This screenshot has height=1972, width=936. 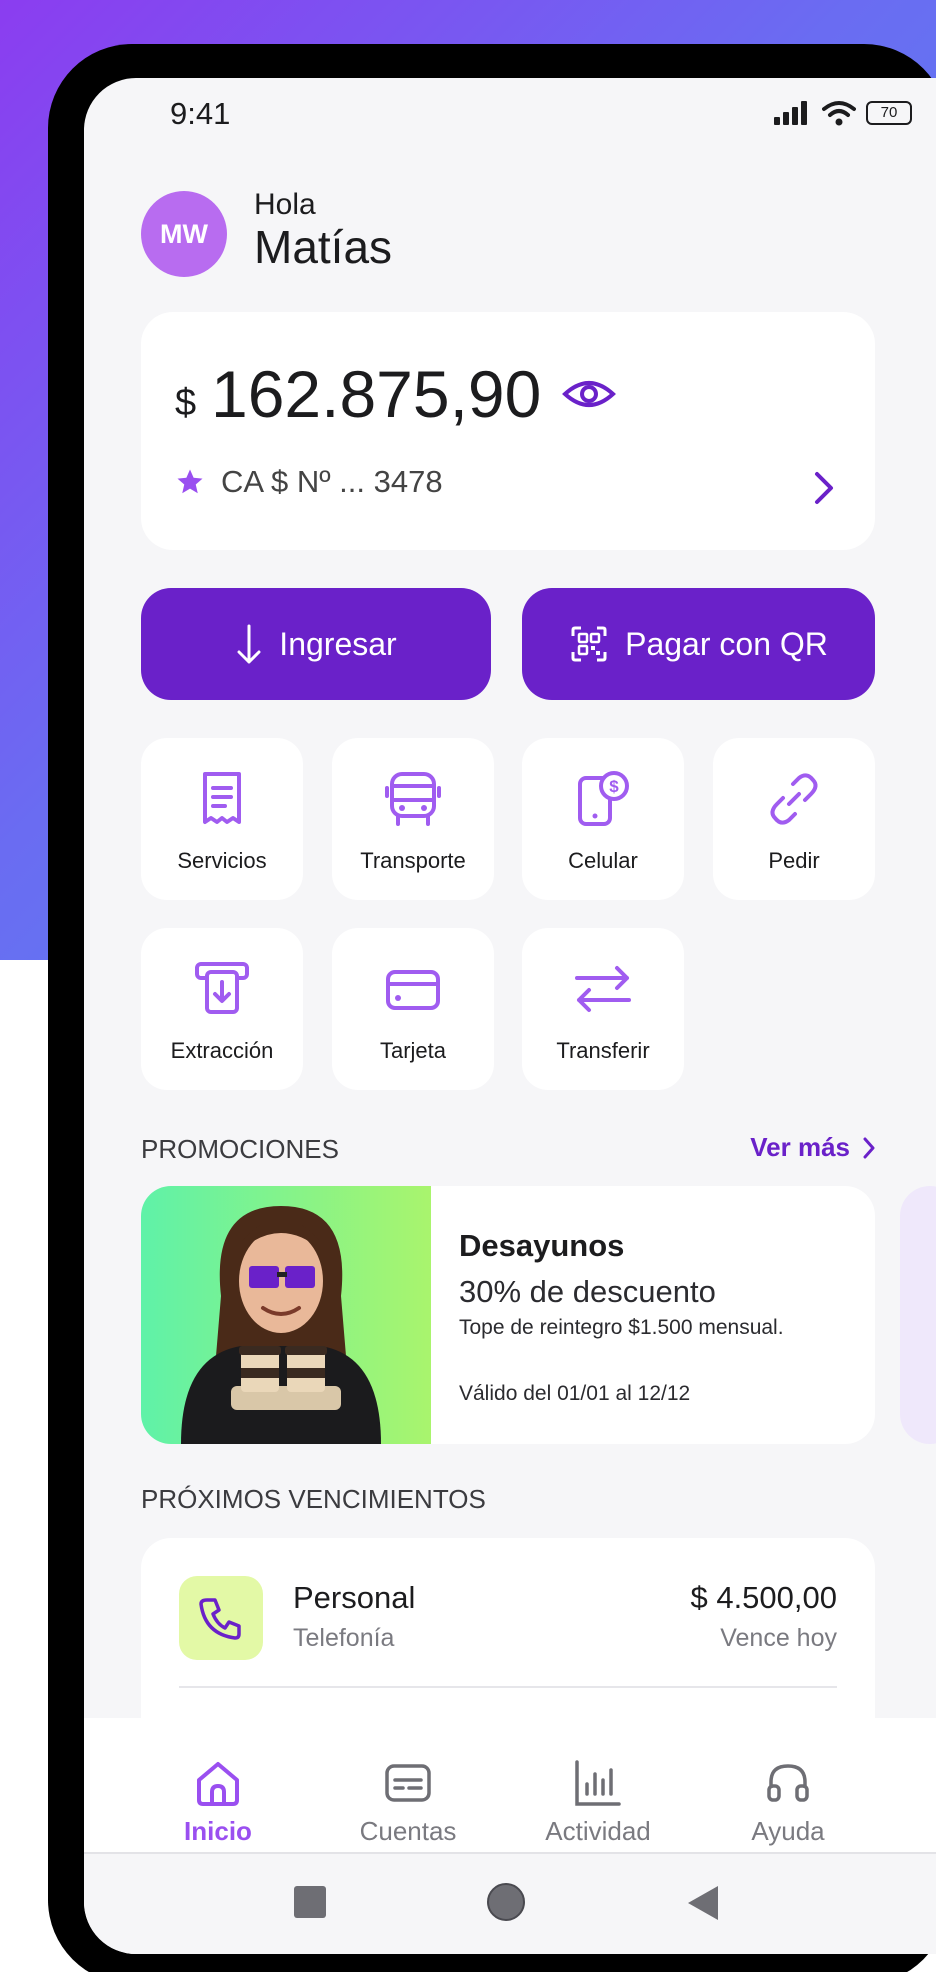 I want to click on promo-discount: 30% de descuento, so click(x=587, y=1291).